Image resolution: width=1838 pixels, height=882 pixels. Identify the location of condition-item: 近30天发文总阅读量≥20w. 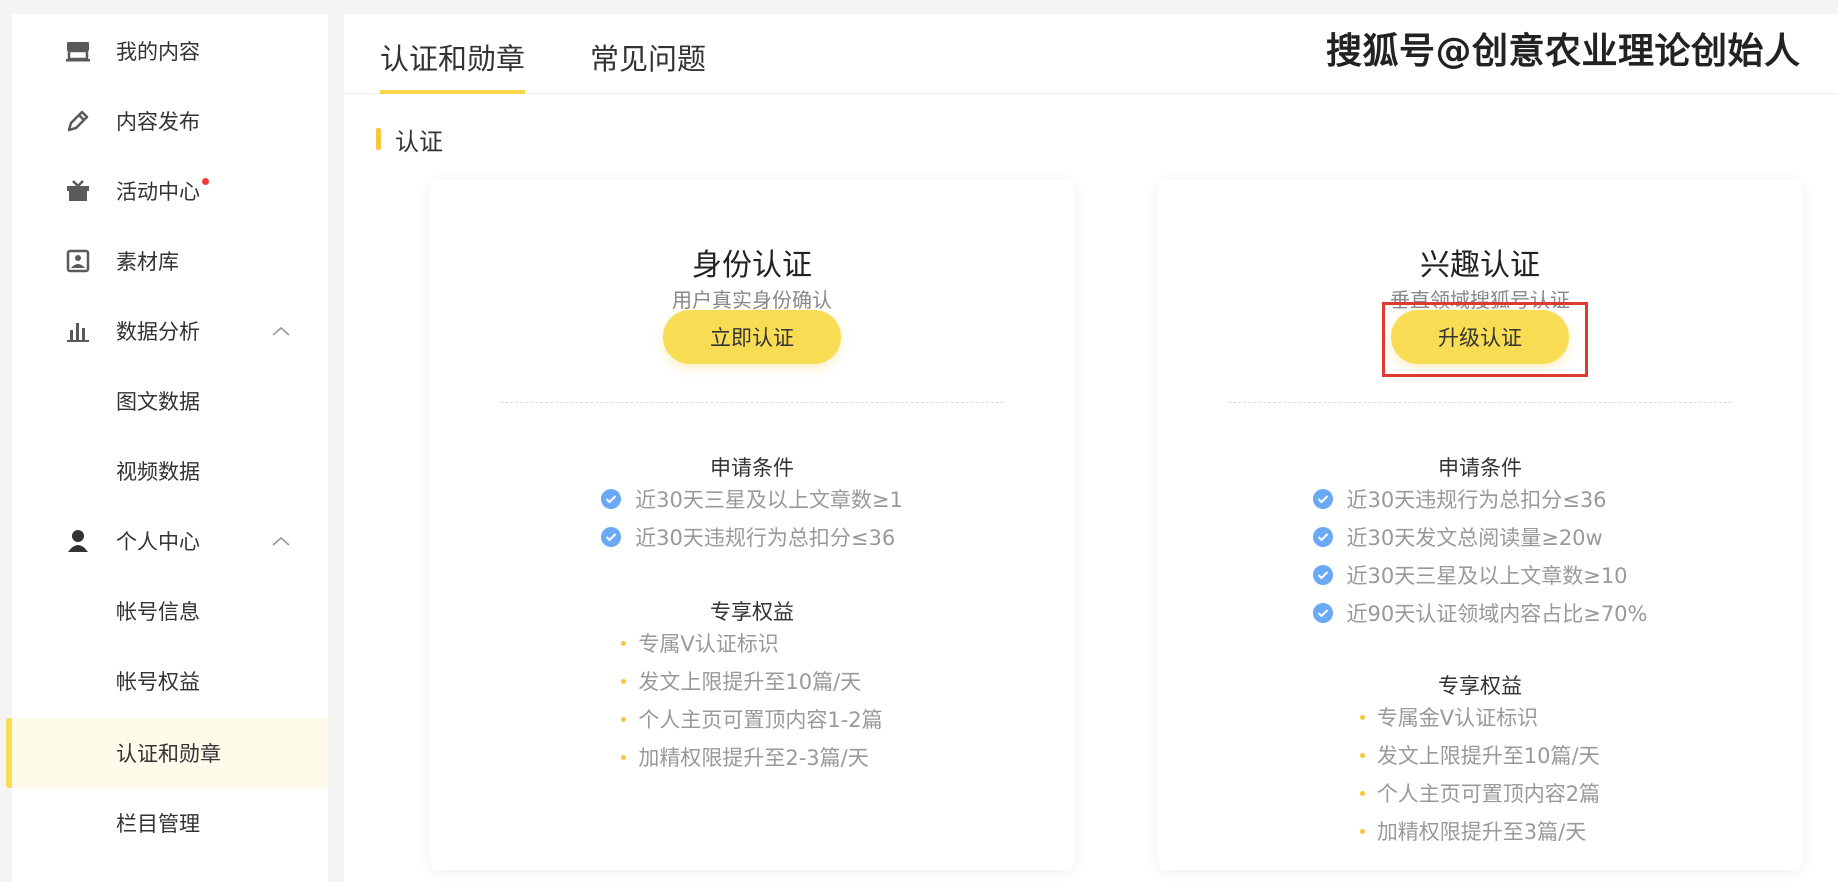
(1480, 537).